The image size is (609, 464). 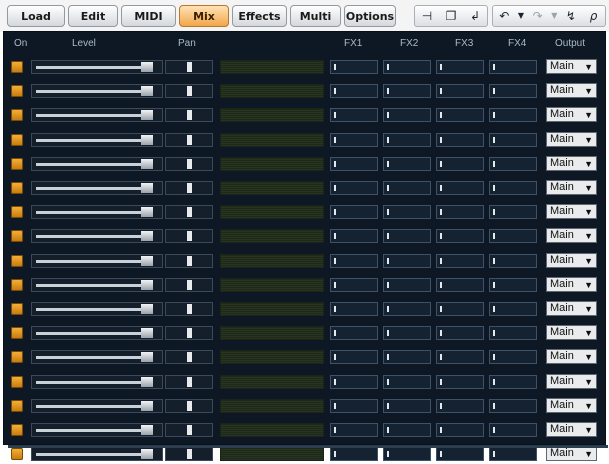 What do you see at coordinates (204, 16) in the screenshot?
I see `tab-mix: Mix` at bounding box center [204, 16].